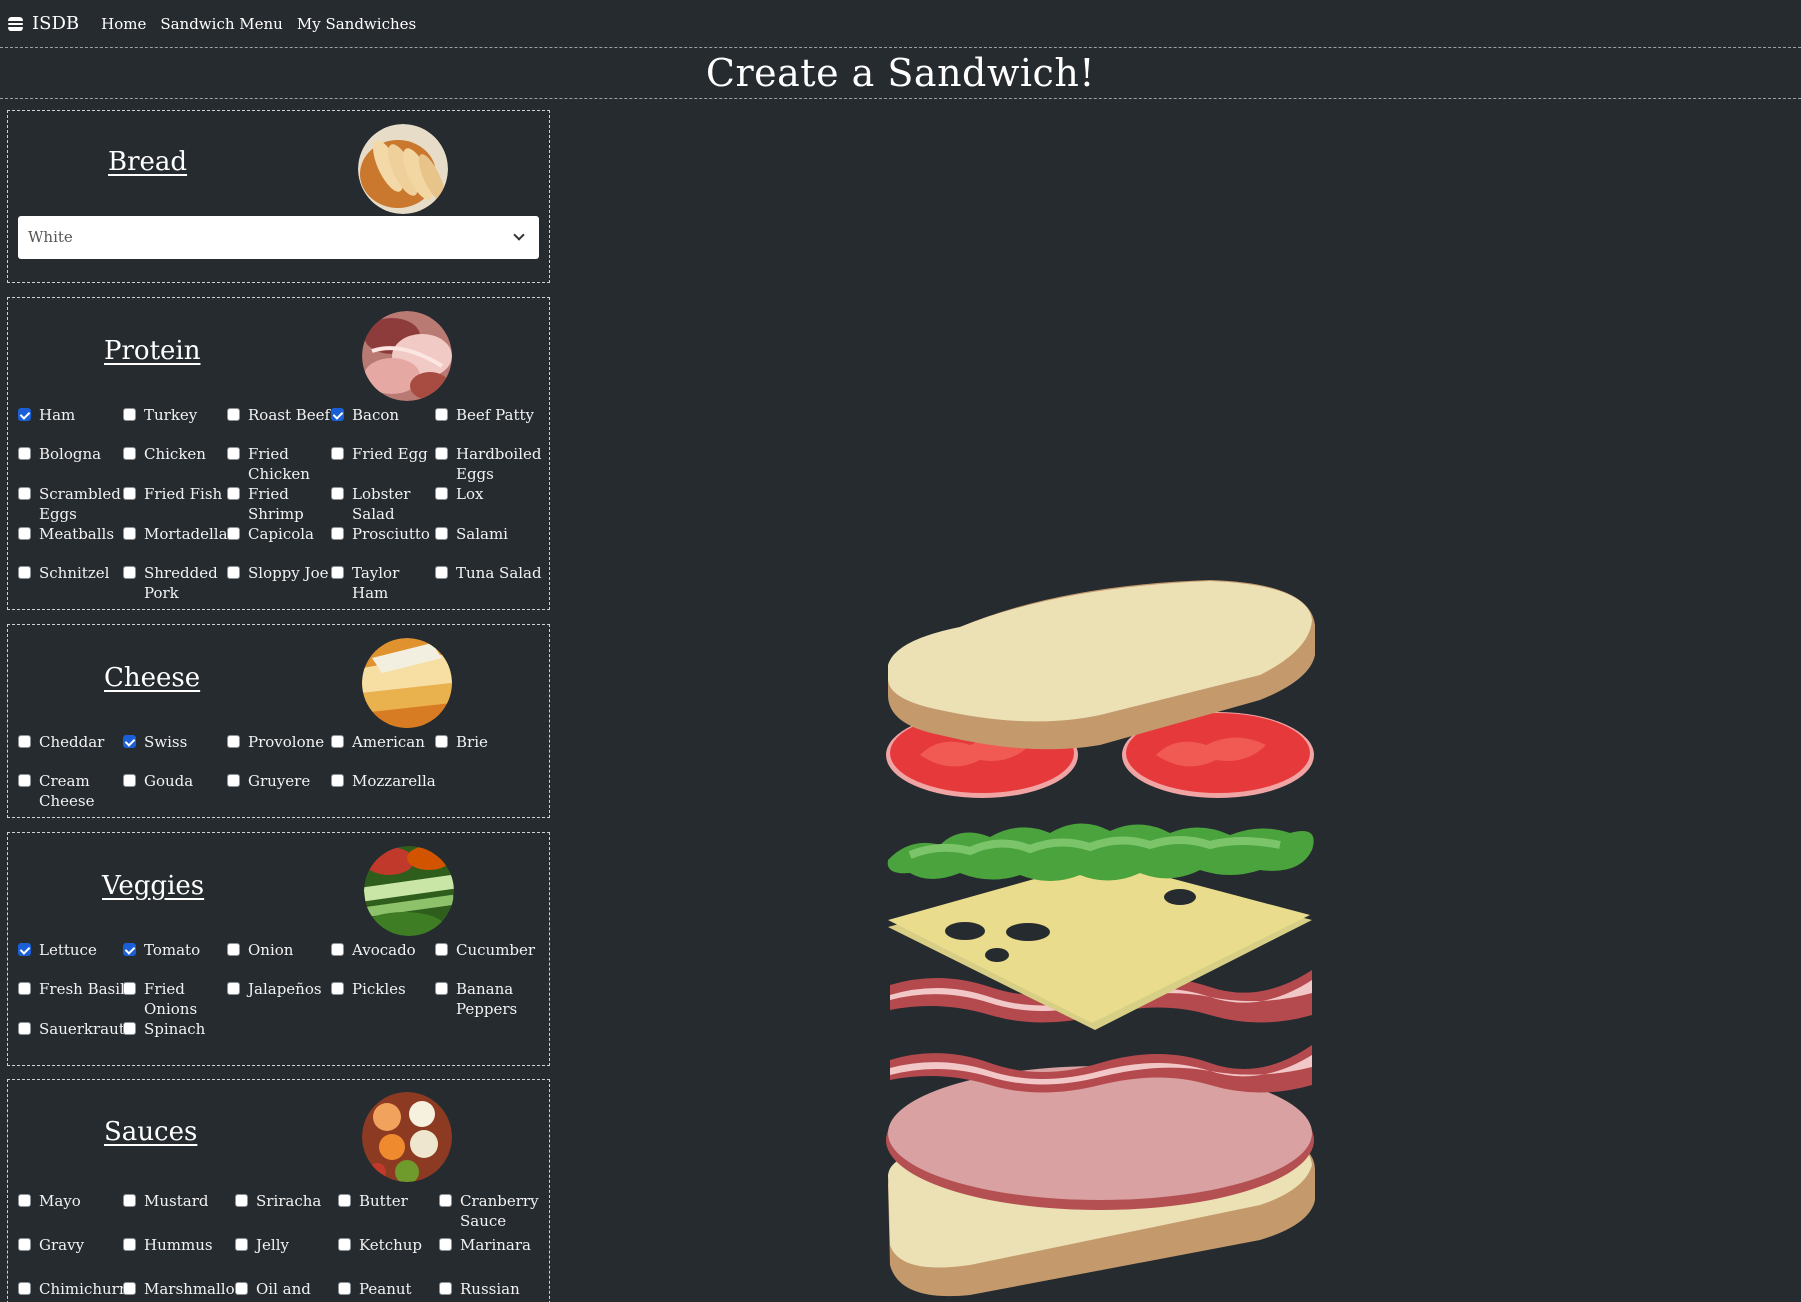 The image size is (1801, 1302). Describe the element at coordinates (281, 534) in the screenshot. I see `protein-option-label: Capicola` at that location.